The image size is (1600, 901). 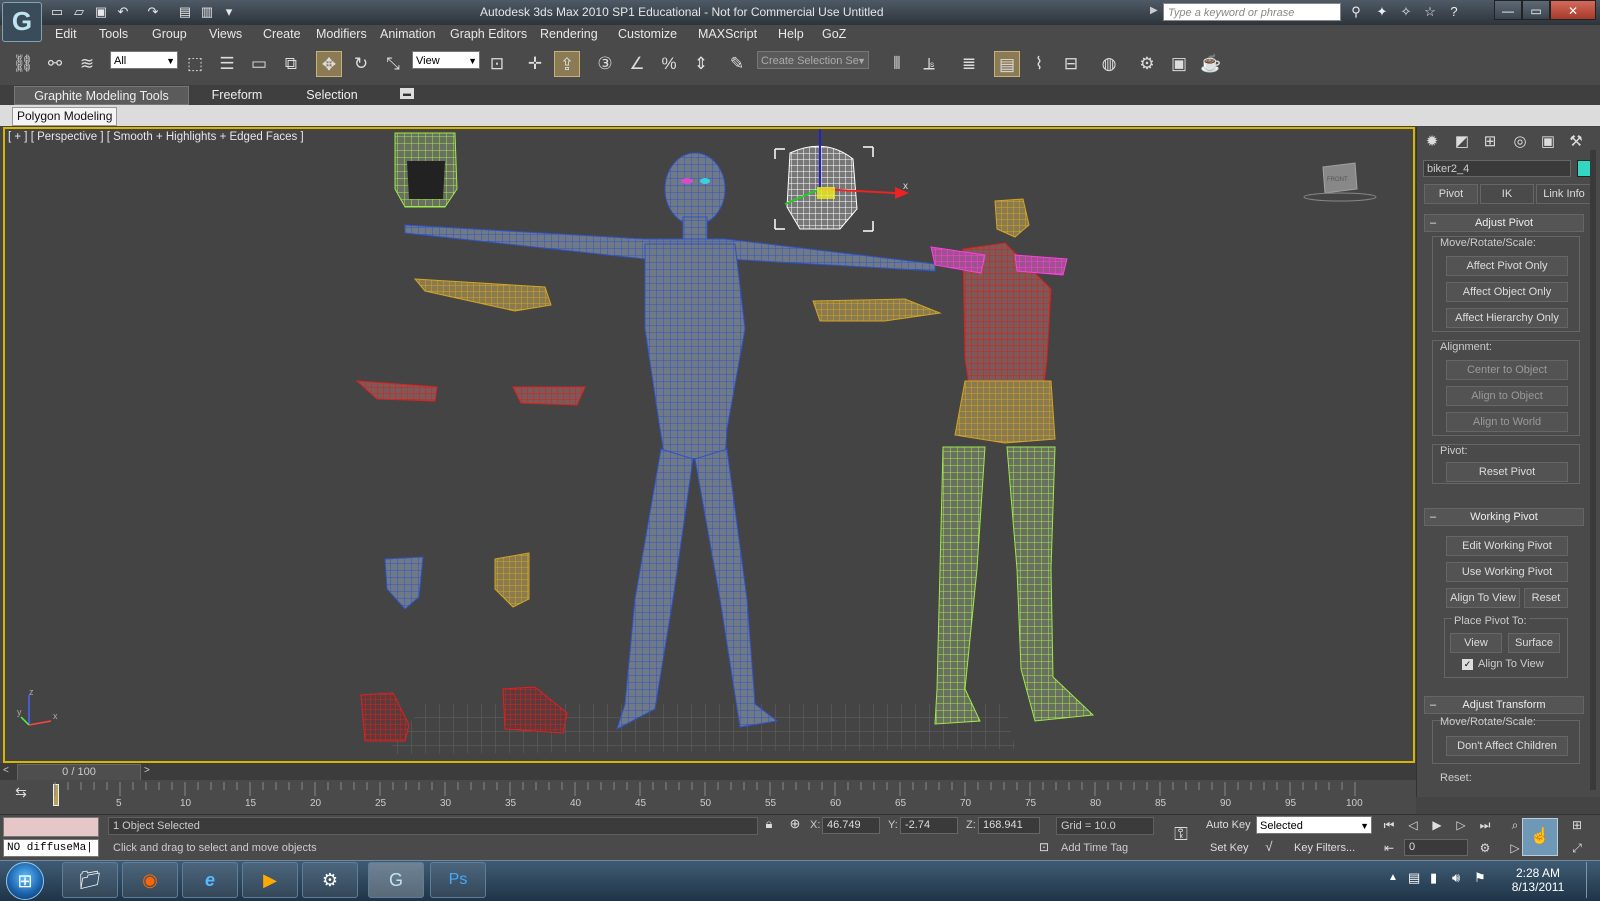 What do you see at coordinates (90, 880) in the screenshot?
I see `explorer-taskbar-icon: 📁︎` at bounding box center [90, 880].